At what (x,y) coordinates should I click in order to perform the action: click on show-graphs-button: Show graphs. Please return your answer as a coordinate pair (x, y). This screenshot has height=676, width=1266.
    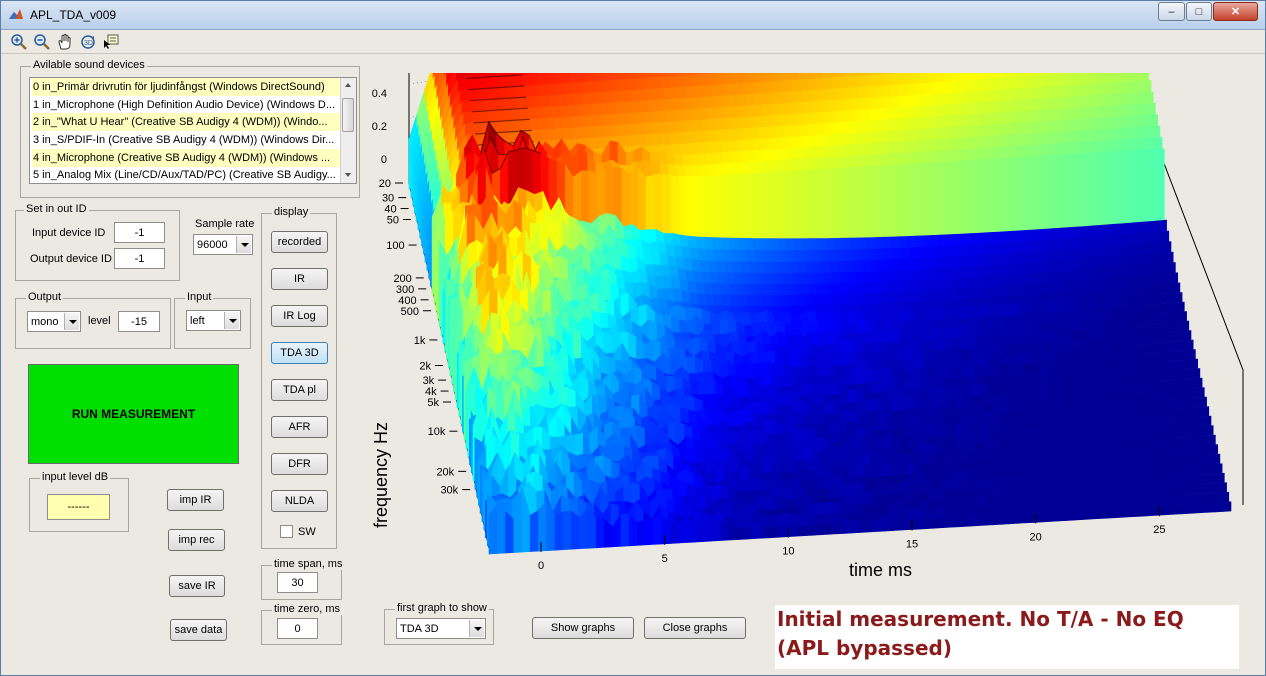
    Looking at the image, I should click on (583, 628).